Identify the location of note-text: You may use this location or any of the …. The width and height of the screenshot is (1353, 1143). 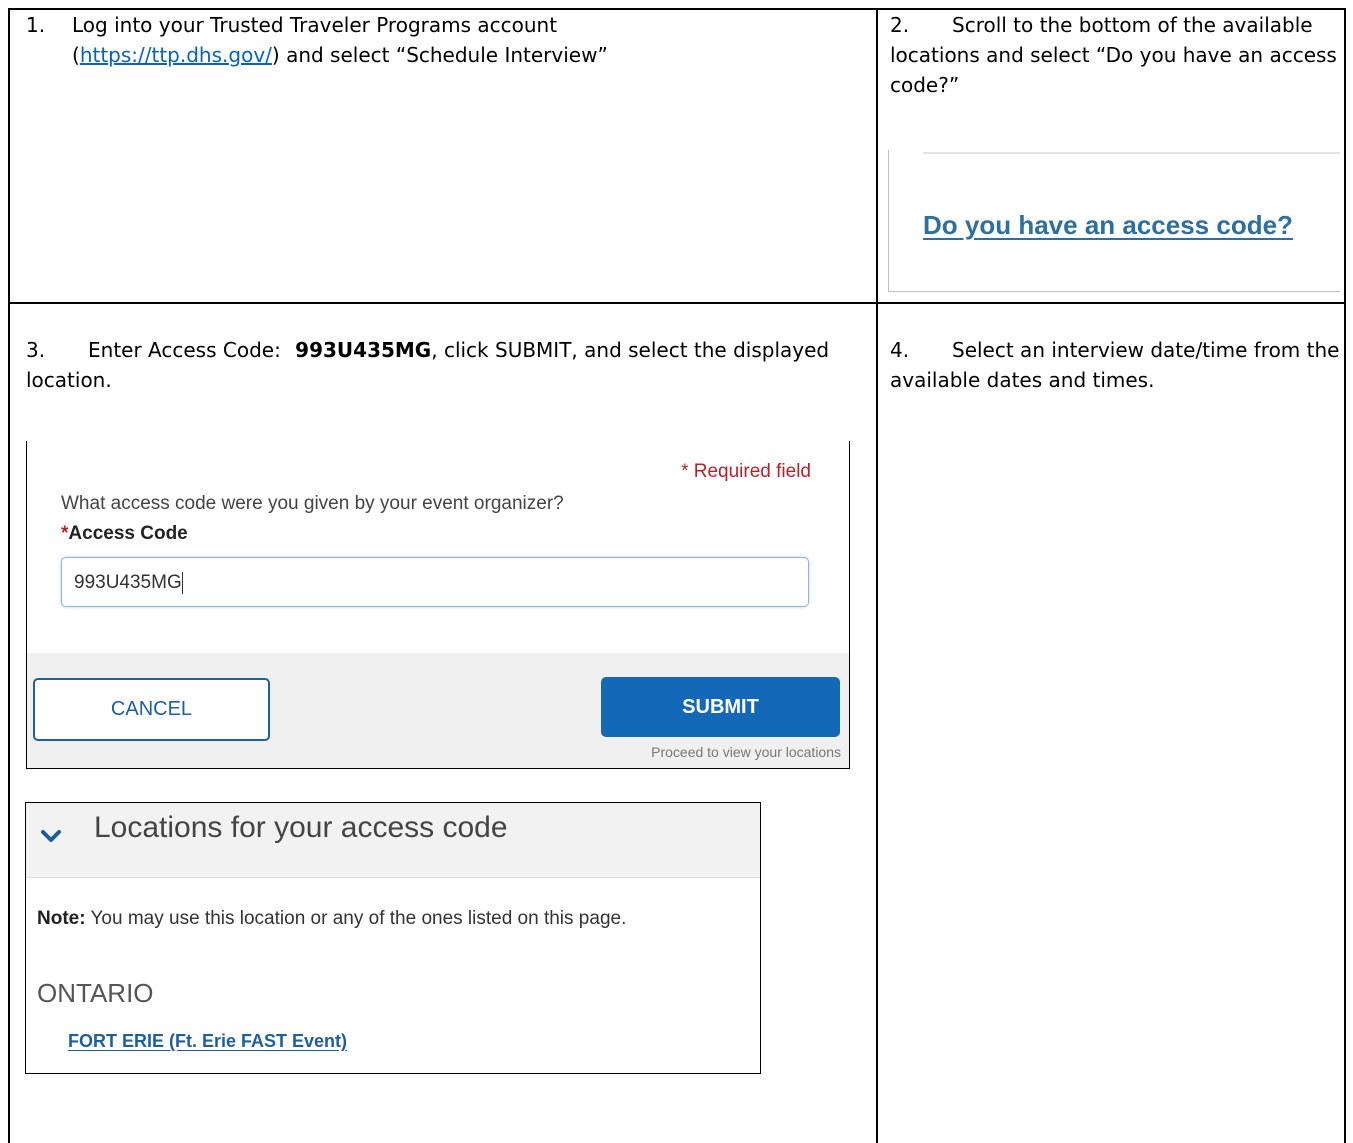
(356, 918).